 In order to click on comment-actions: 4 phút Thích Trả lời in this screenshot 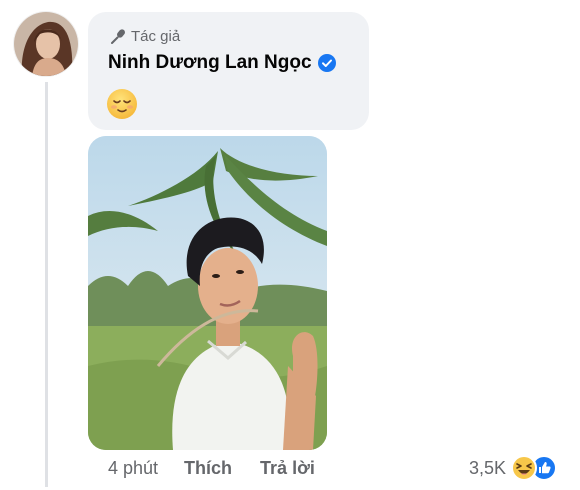, I will do `click(211, 468)`.